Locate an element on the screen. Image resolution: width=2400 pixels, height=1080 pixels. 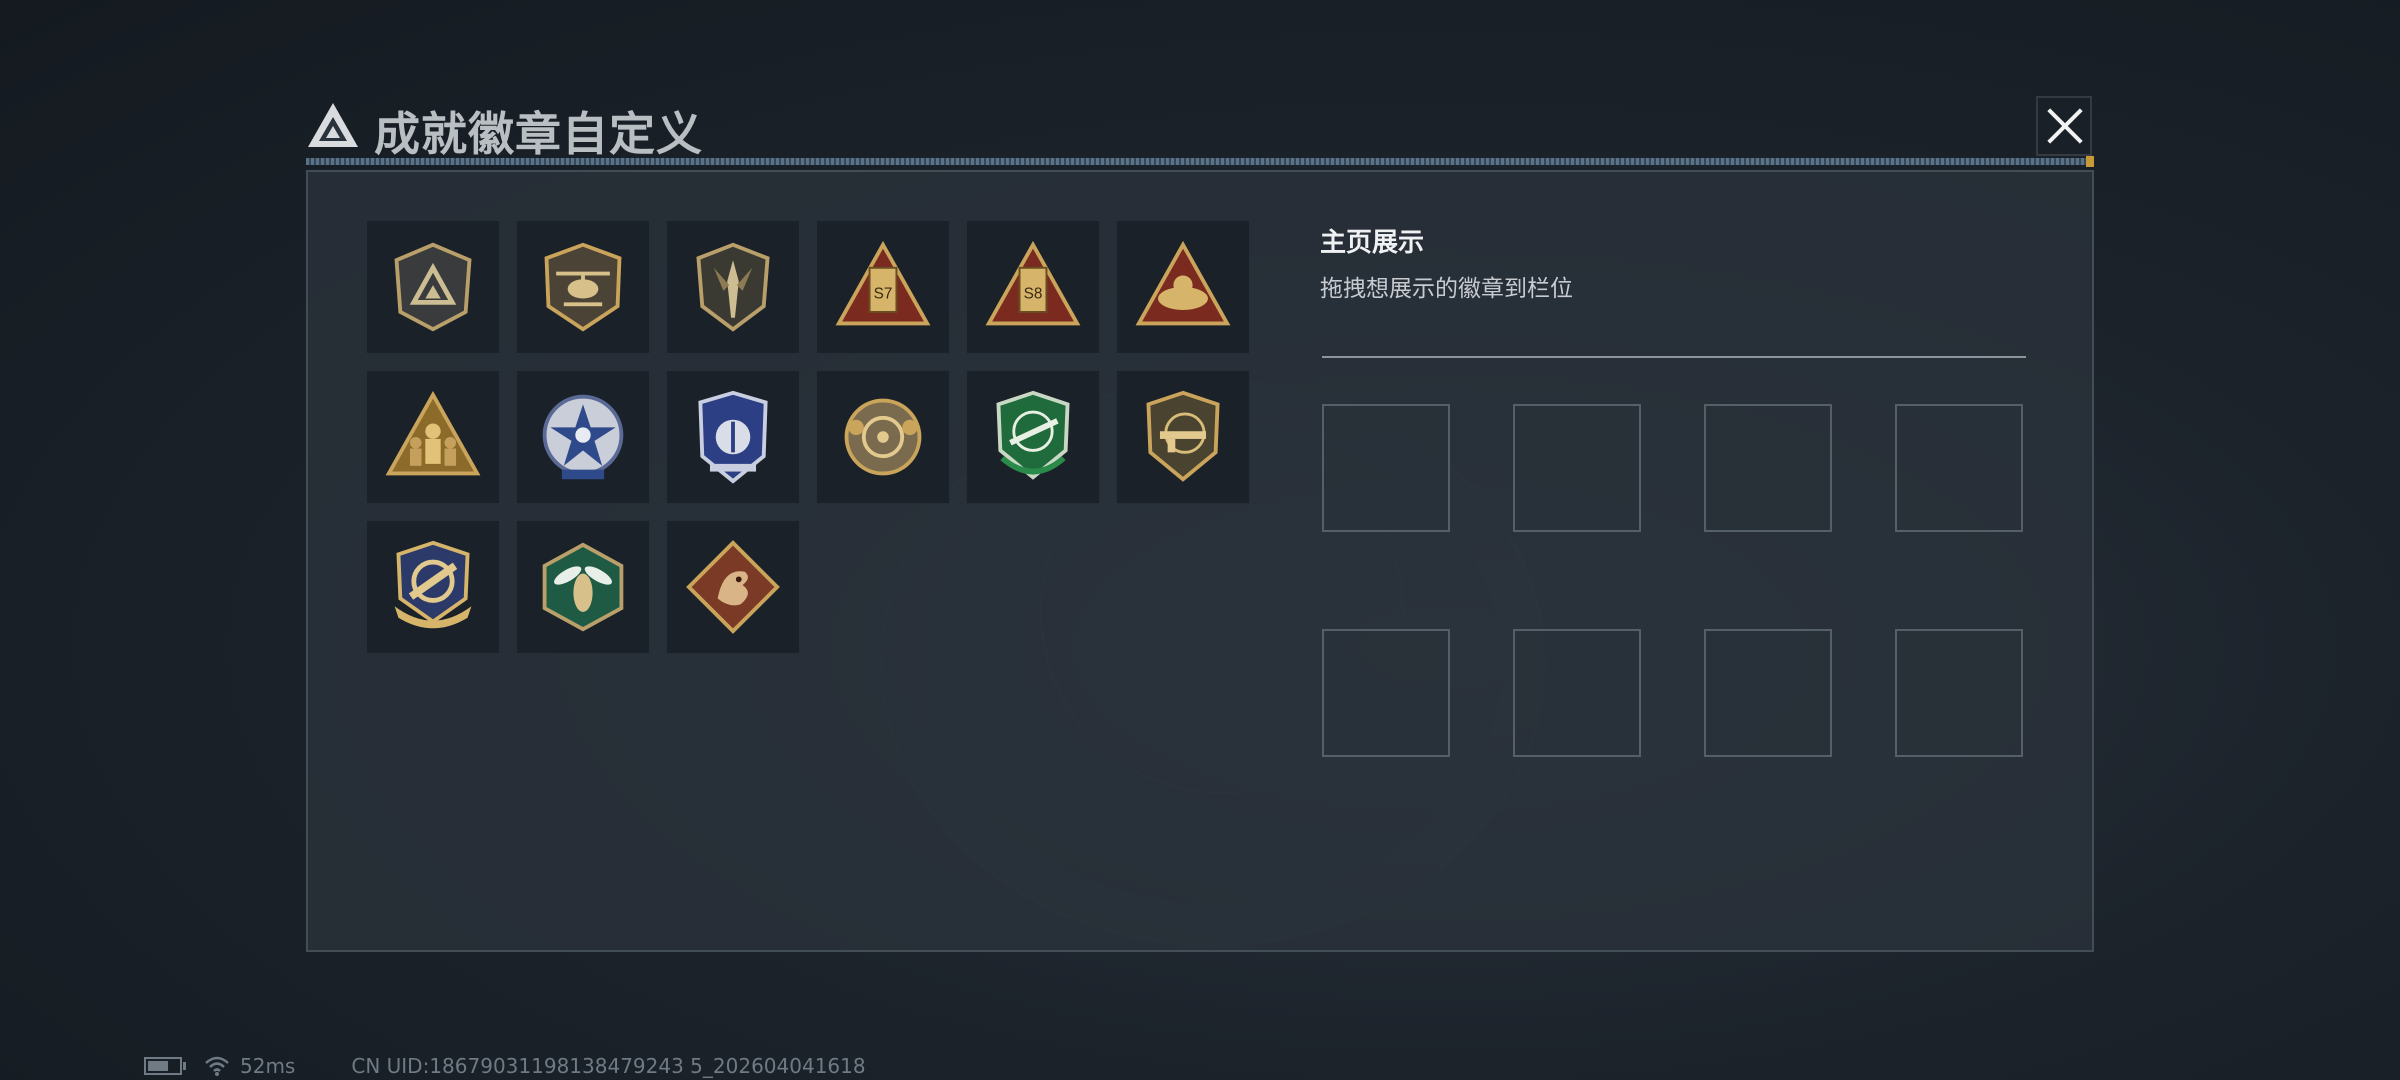
showcase-instruction: 拖拽想展示的徽章到栏位 is located at coordinates (1446, 289).